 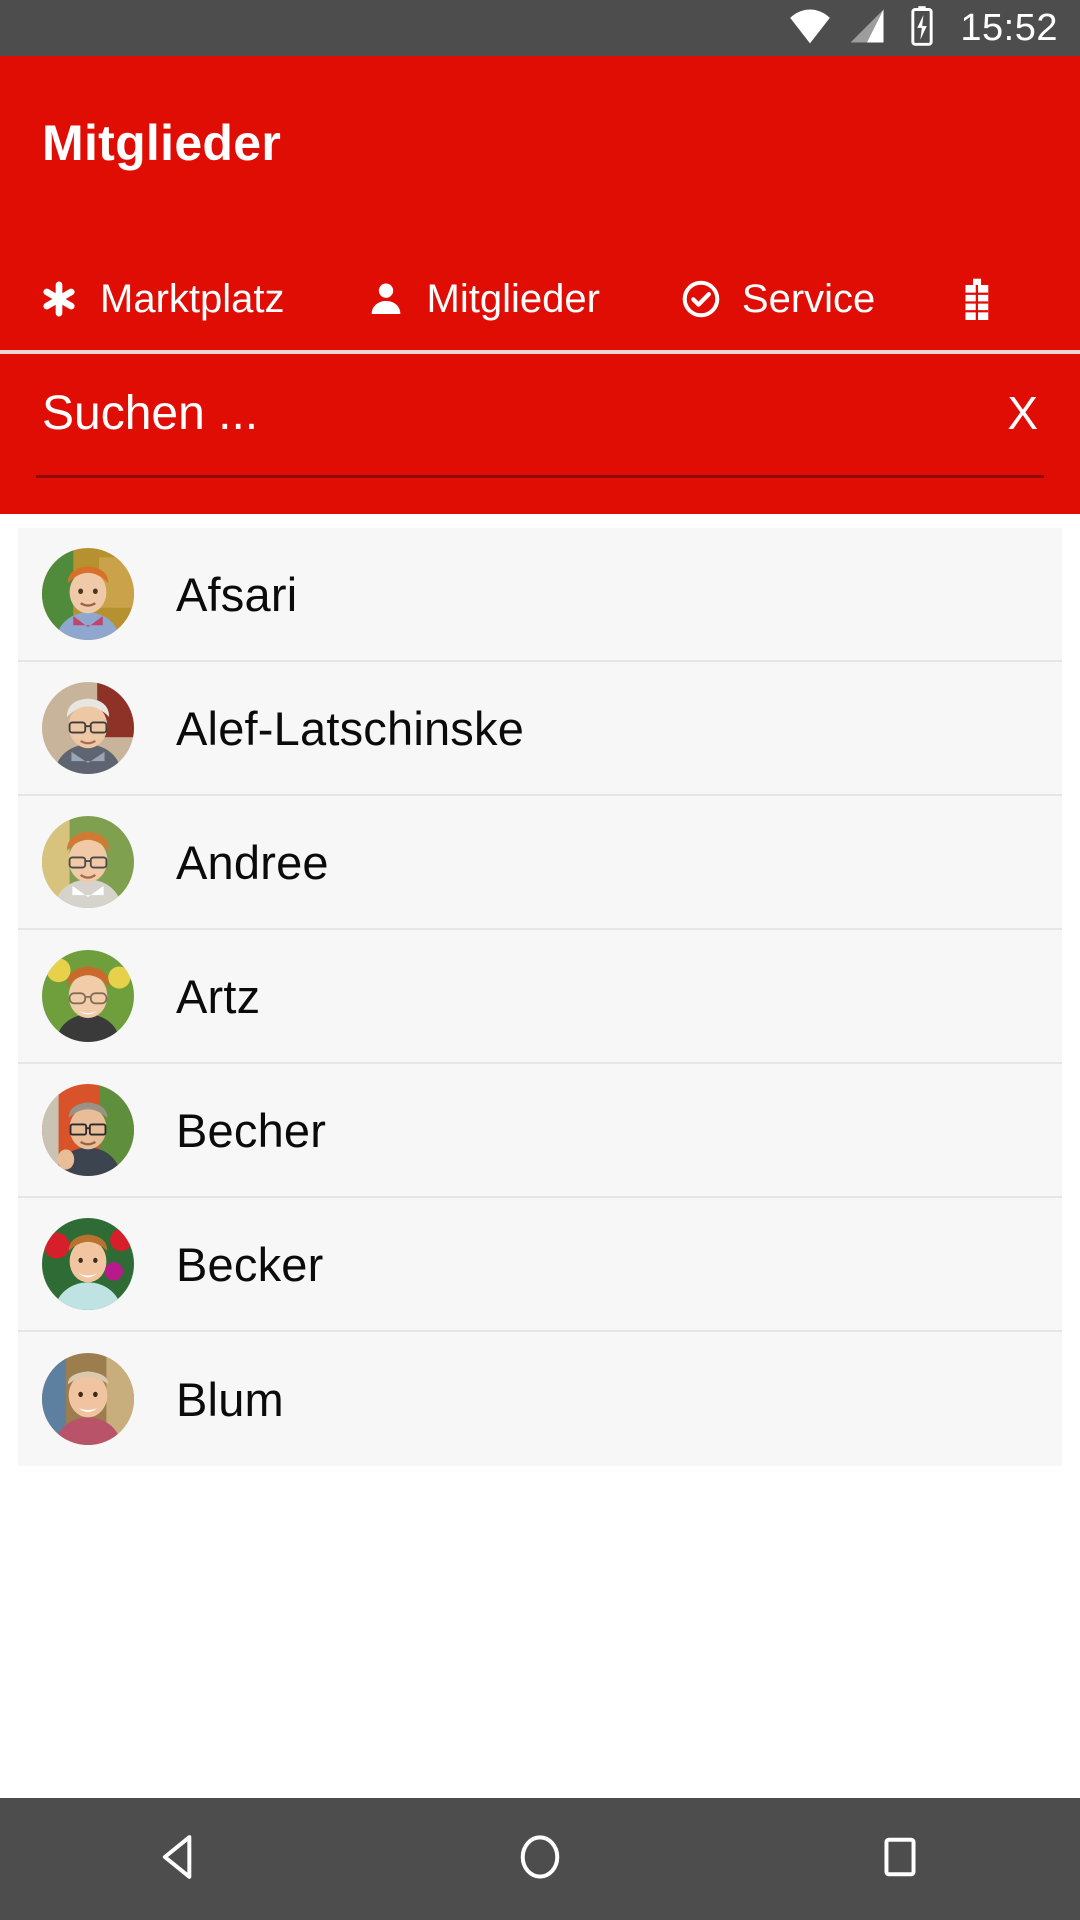 What do you see at coordinates (513, 299) in the screenshot?
I see `tab-label-mitglieder: Mitglieder` at bounding box center [513, 299].